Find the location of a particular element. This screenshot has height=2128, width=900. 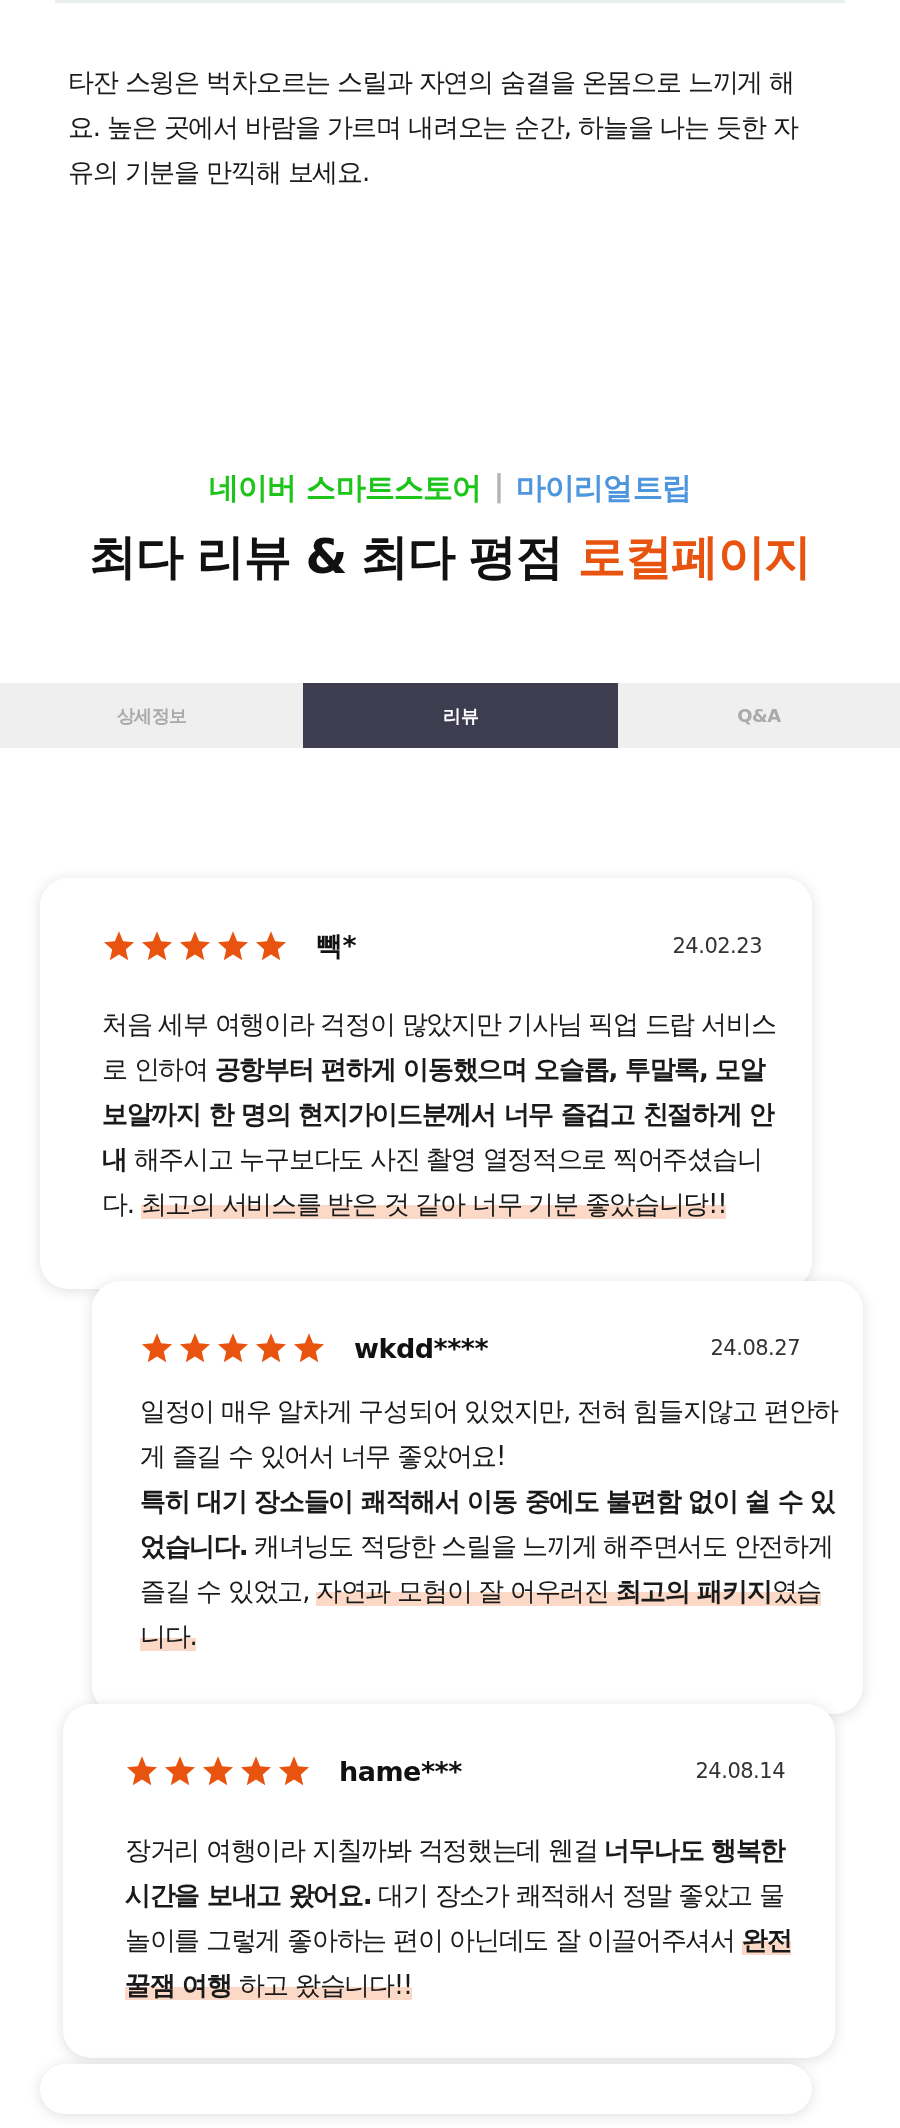

review-text: 일정이 매우 알차게 구성되어 있었지만, 전혀 힘들지않고 편안하게 즐길 수 있어서 너무 좋았어요! 특히 대기 장소들이 쾌적해서 이동 중에도 불편함 없이 쉴 수 있었습니다. 캐녀닝도 적당한 스릴을 느끼게 해주면서도 안전하게 즐길 수 있었고, 자연과 모험이 잘 어우러진 최고의 패키지였습니다. is located at coordinates (490, 1524).